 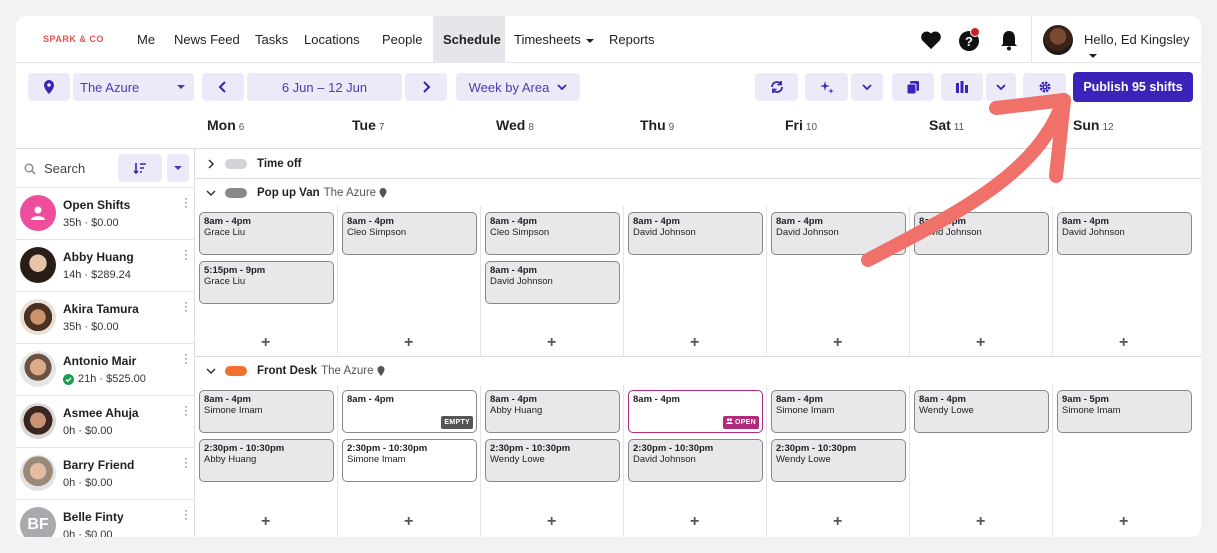 What do you see at coordinates (332, 39) in the screenshot?
I see `nav-locations: Locations` at bounding box center [332, 39].